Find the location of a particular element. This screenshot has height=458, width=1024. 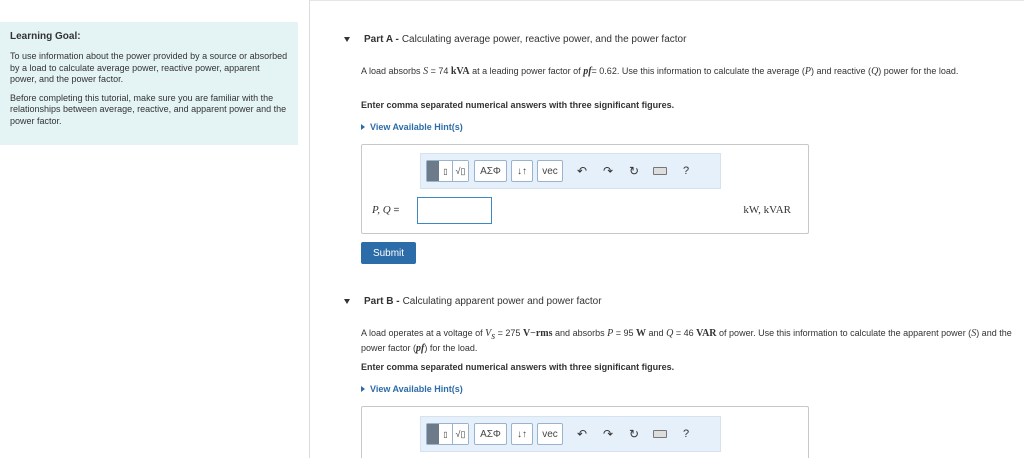

part-a-label: Part A - is located at coordinates (381, 39).